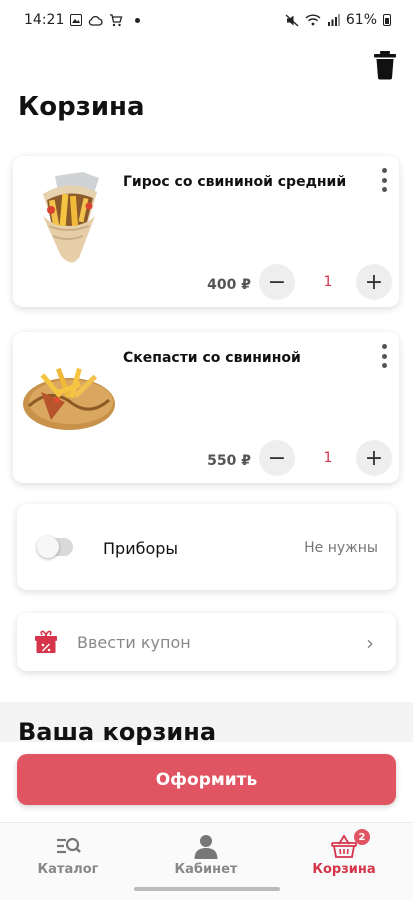 The image size is (413, 900). I want to click on notification-dot, so click(138, 20).